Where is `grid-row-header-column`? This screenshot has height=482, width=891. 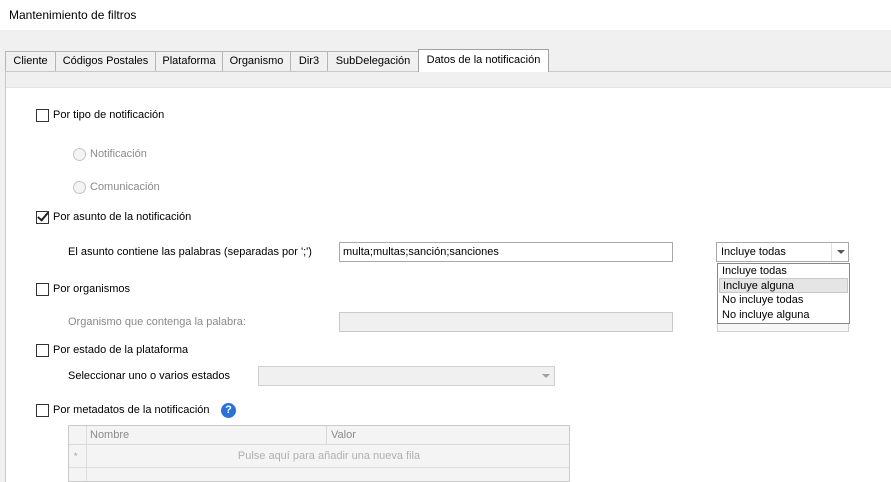
grid-row-header-column is located at coordinates (78, 453).